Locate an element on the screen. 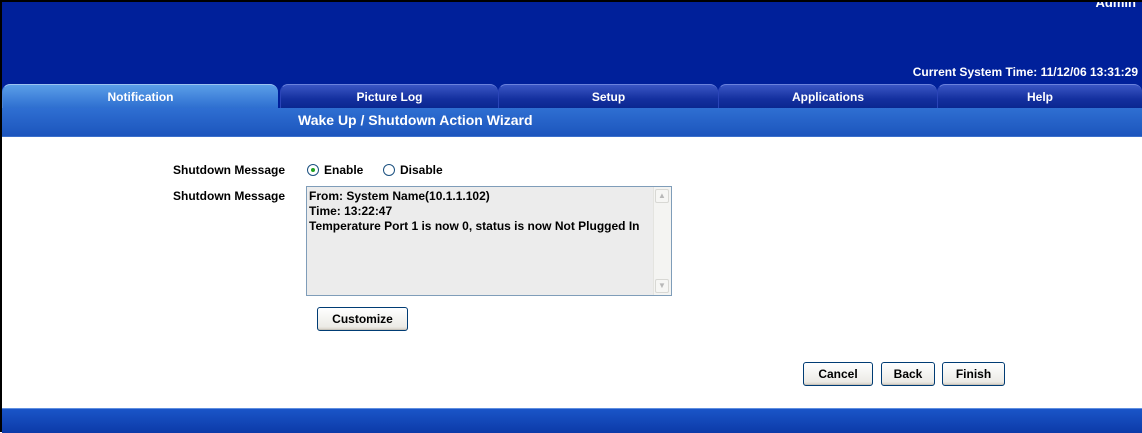 The width and height of the screenshot is (1142, 433). customize-button: Customize is located at coordinates (362, 319).